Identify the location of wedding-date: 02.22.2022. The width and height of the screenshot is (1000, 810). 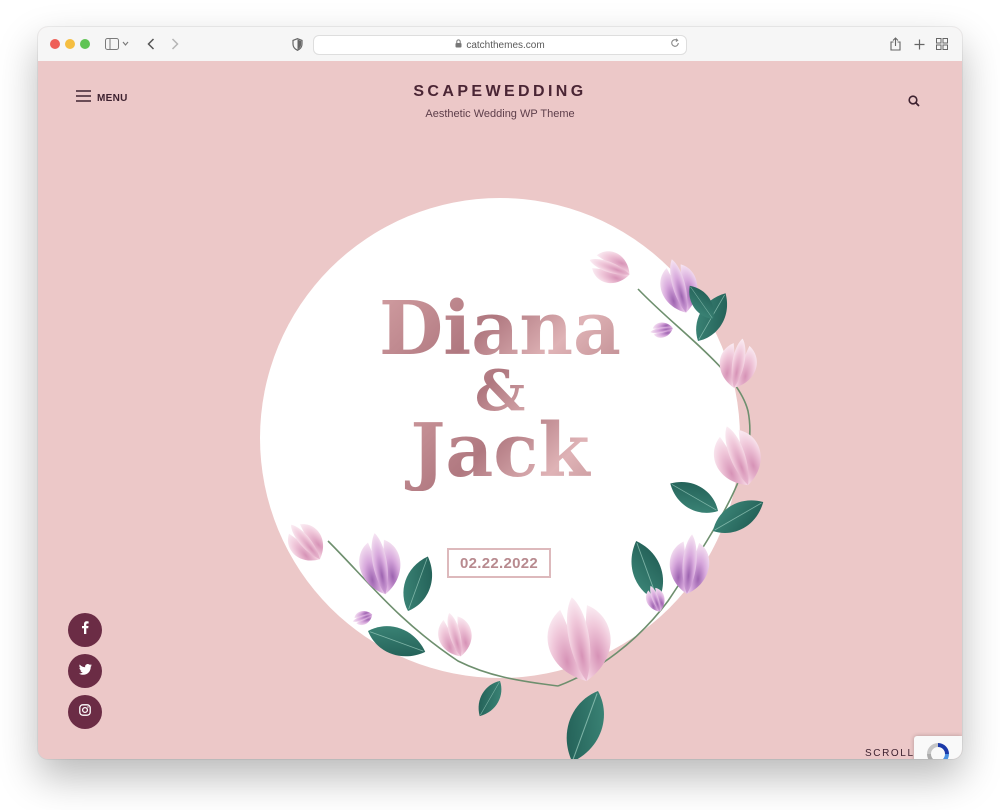
(499, 563).